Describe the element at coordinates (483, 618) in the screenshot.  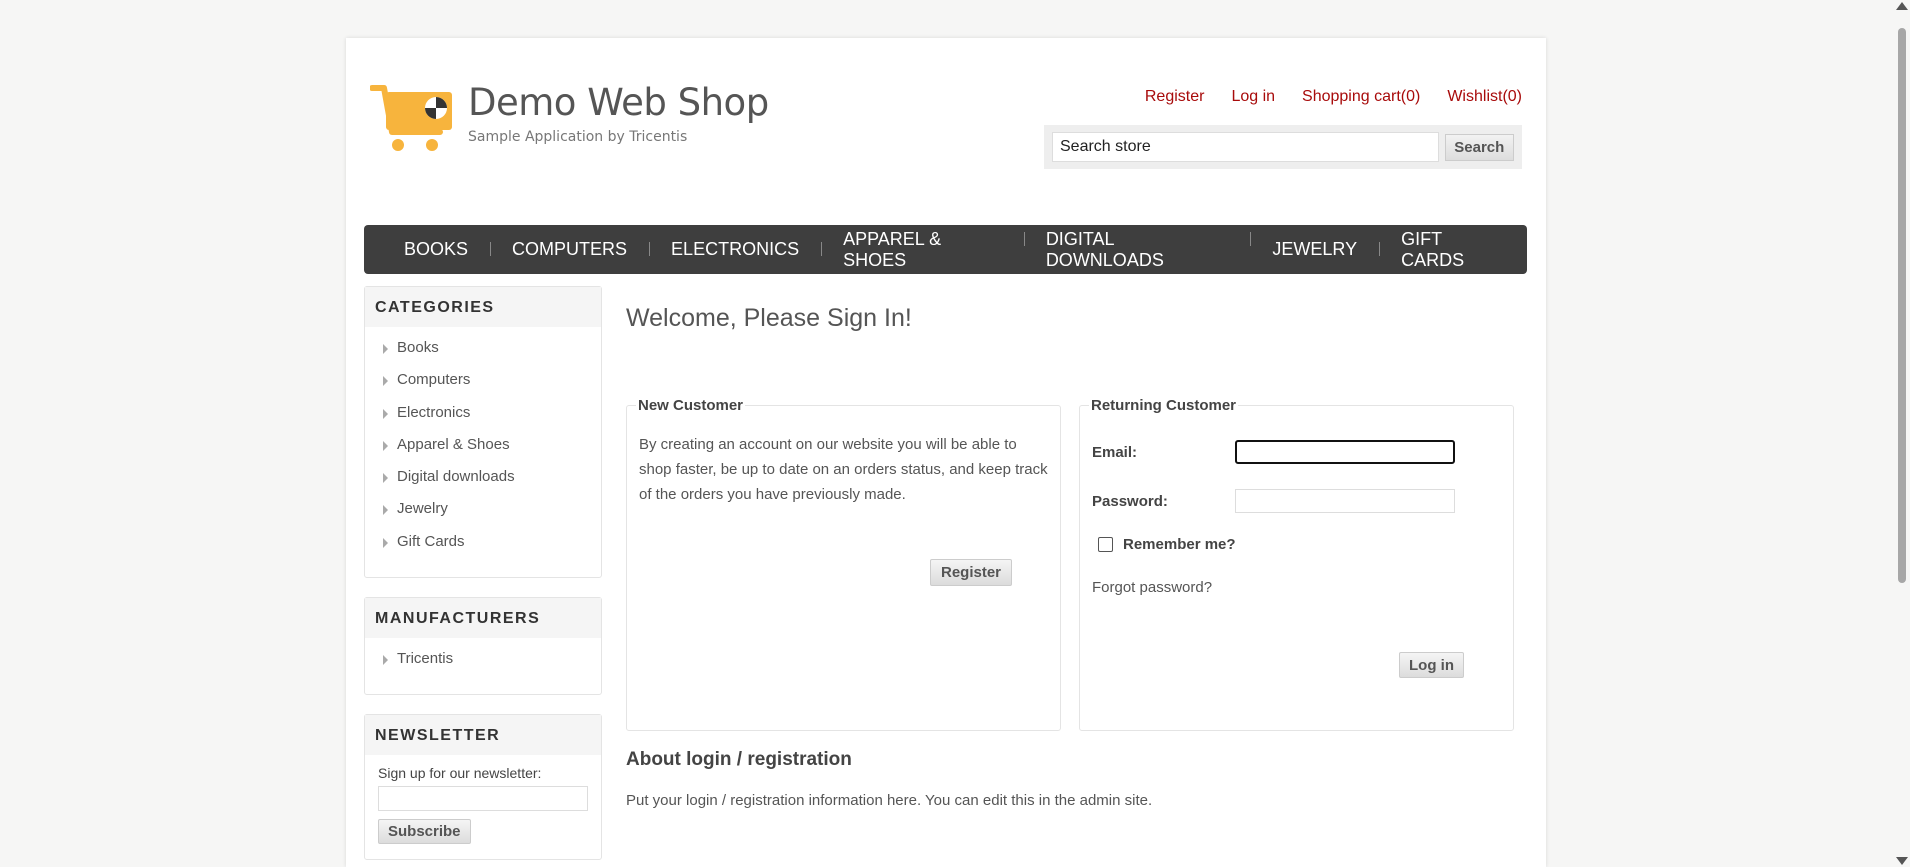
I see `manufacturers-title: MANUFACTURERS` at that location.